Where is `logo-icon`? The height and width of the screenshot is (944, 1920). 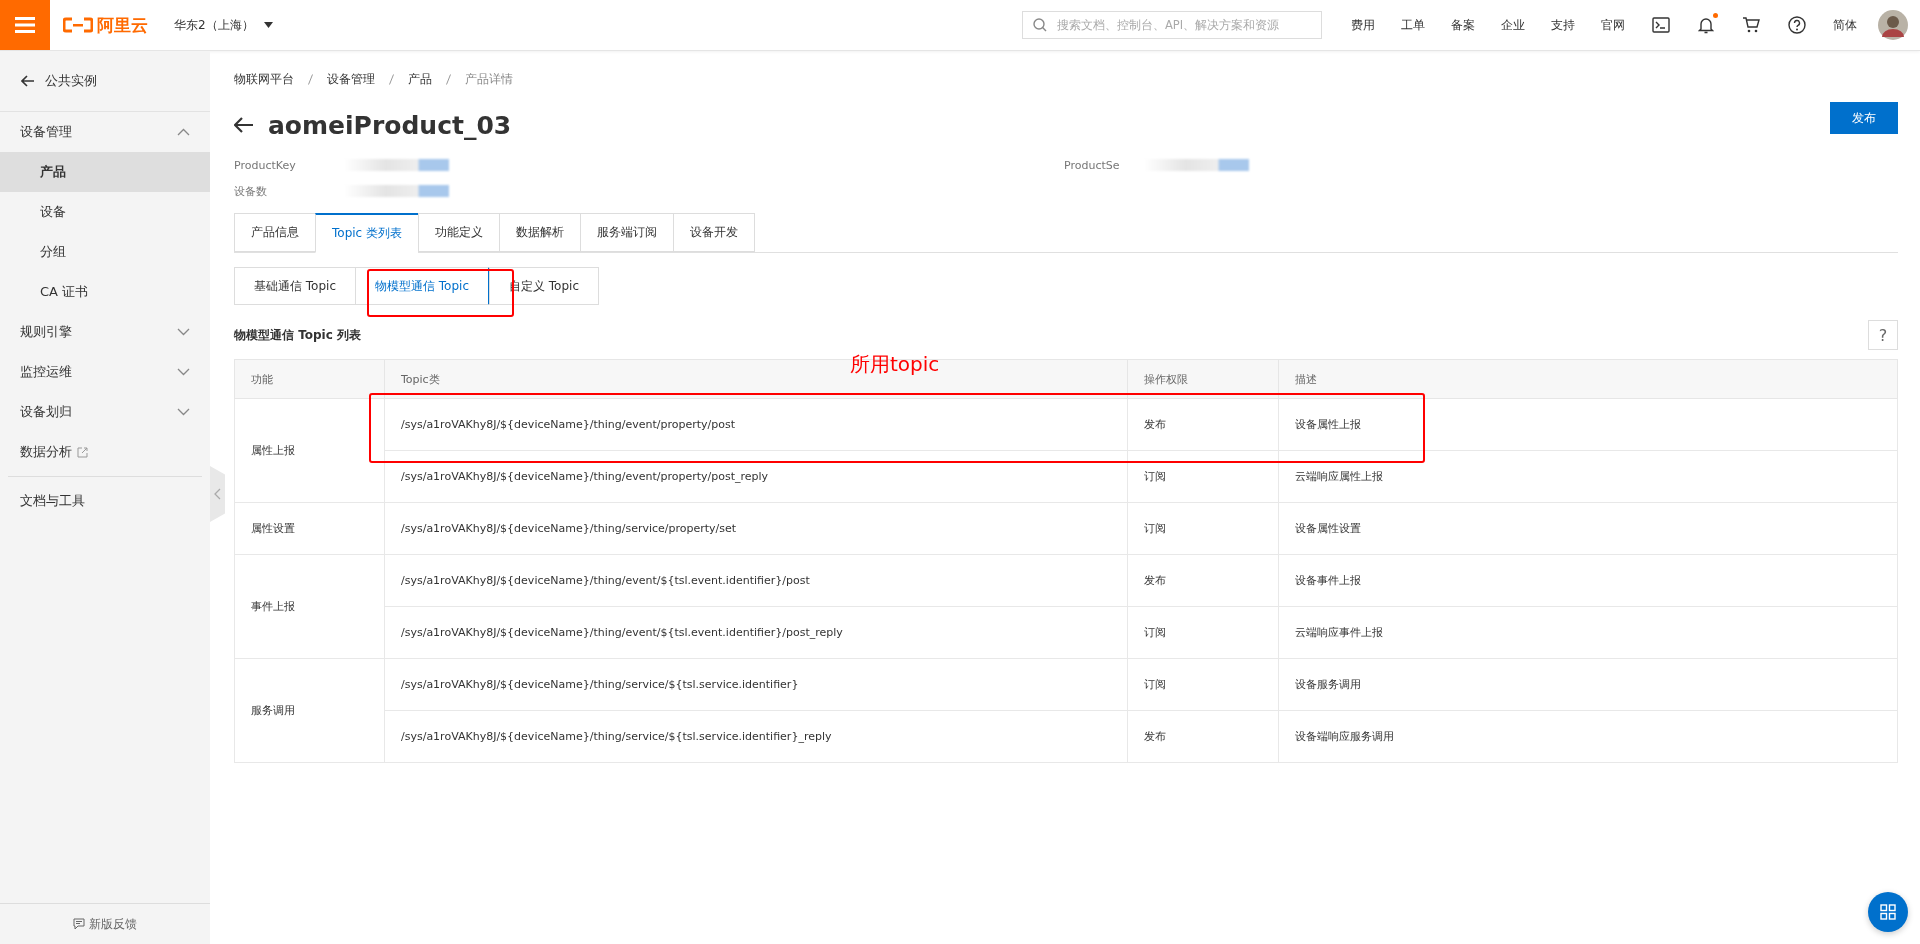 logo-icon is located at coordinates (78, 25).